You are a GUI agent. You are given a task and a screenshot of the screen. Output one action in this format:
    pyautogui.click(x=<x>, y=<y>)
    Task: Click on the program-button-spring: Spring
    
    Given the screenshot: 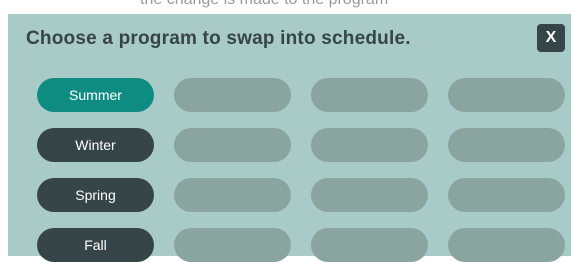 What is the action you would take?
    pyautogui.click(x=95, y=195)
    